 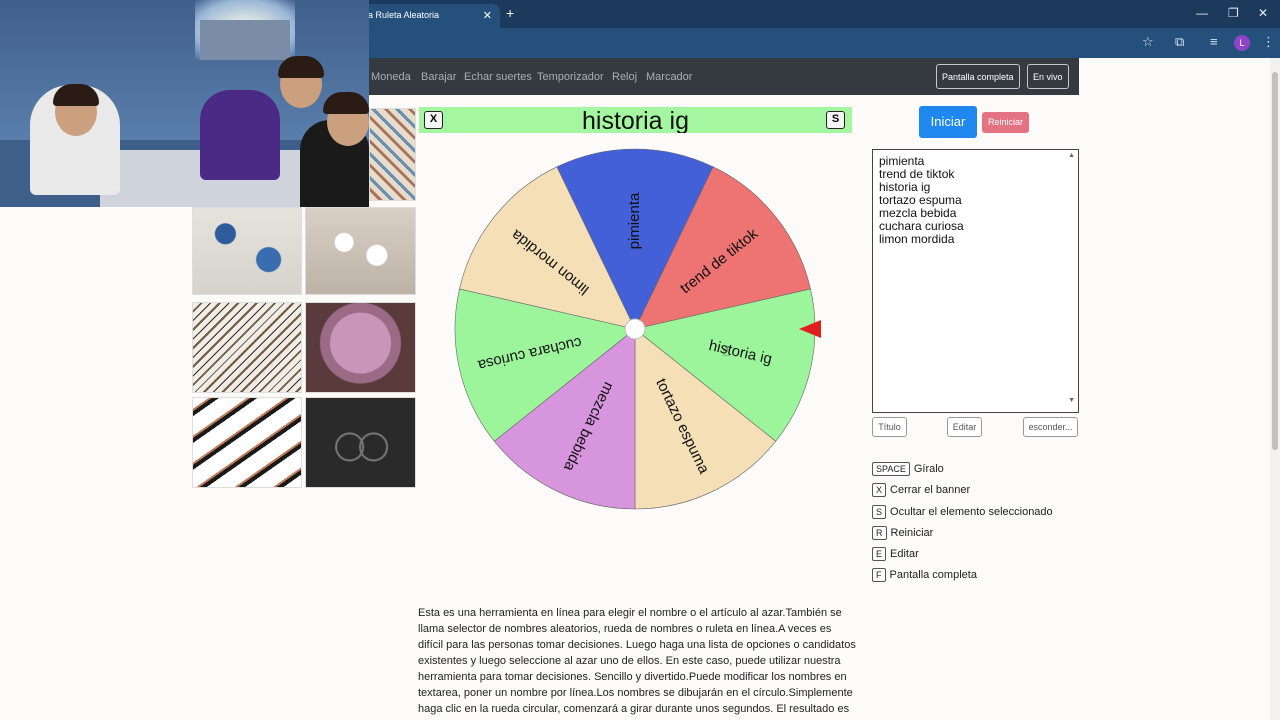 What do you see at coordinates (433, 120) in the screenshot?
I see `banner-close-button: X` at bounding box center [433, 120].